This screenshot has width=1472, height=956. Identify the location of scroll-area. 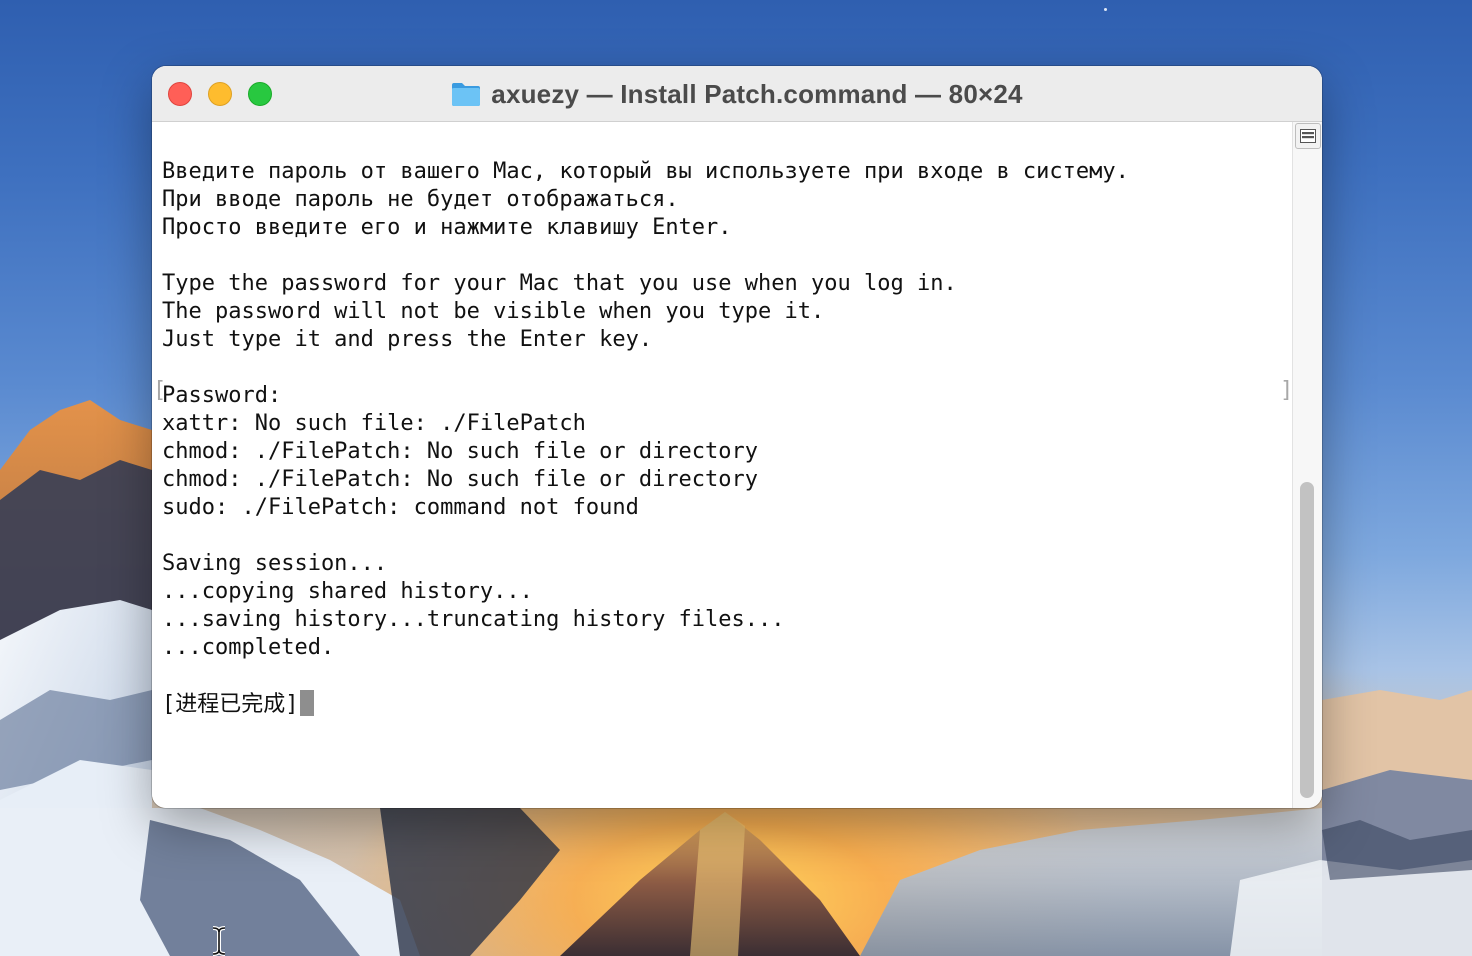
(1307, 465).